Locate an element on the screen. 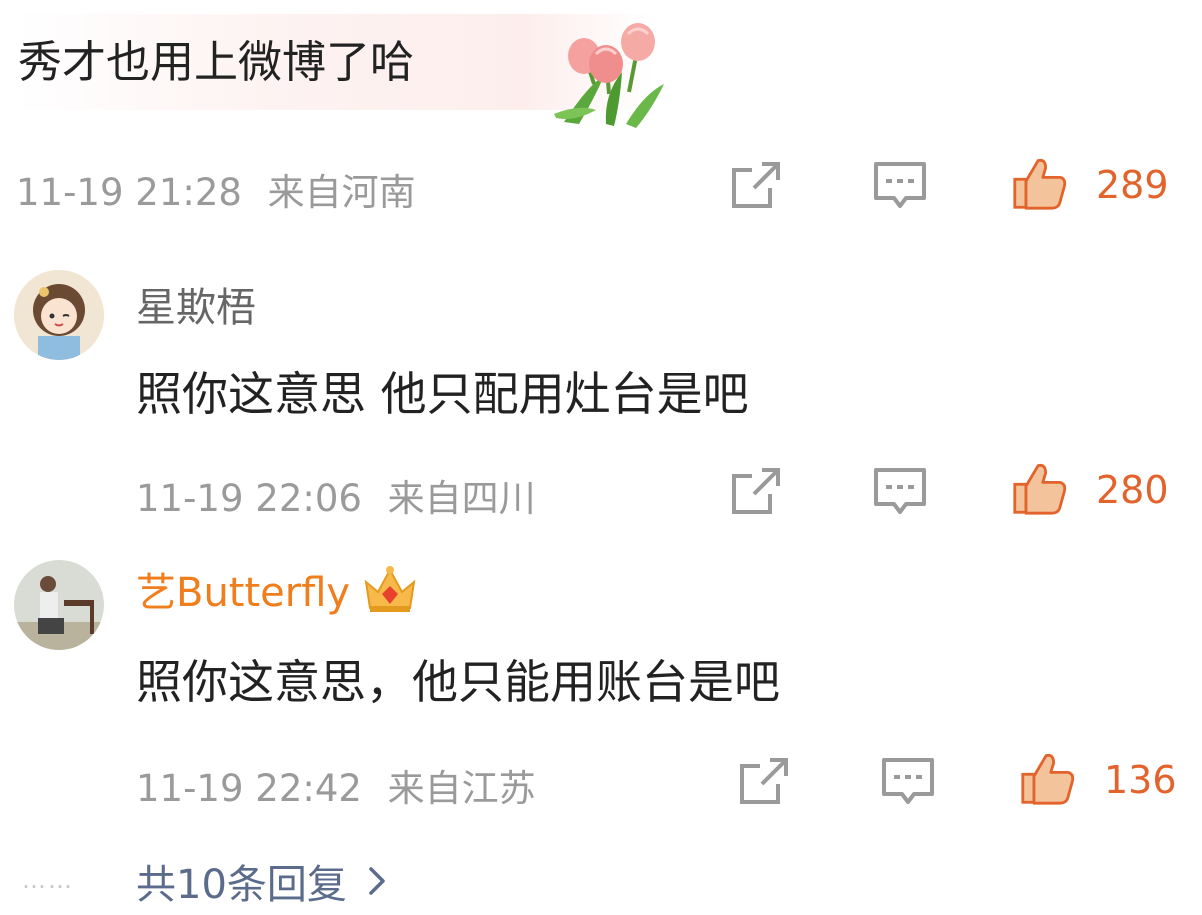 The height and width of the screenshot is (915, 1202). main-comment-meta: 11-19 21:28 来自河南 is located at coordinates (216, 189).